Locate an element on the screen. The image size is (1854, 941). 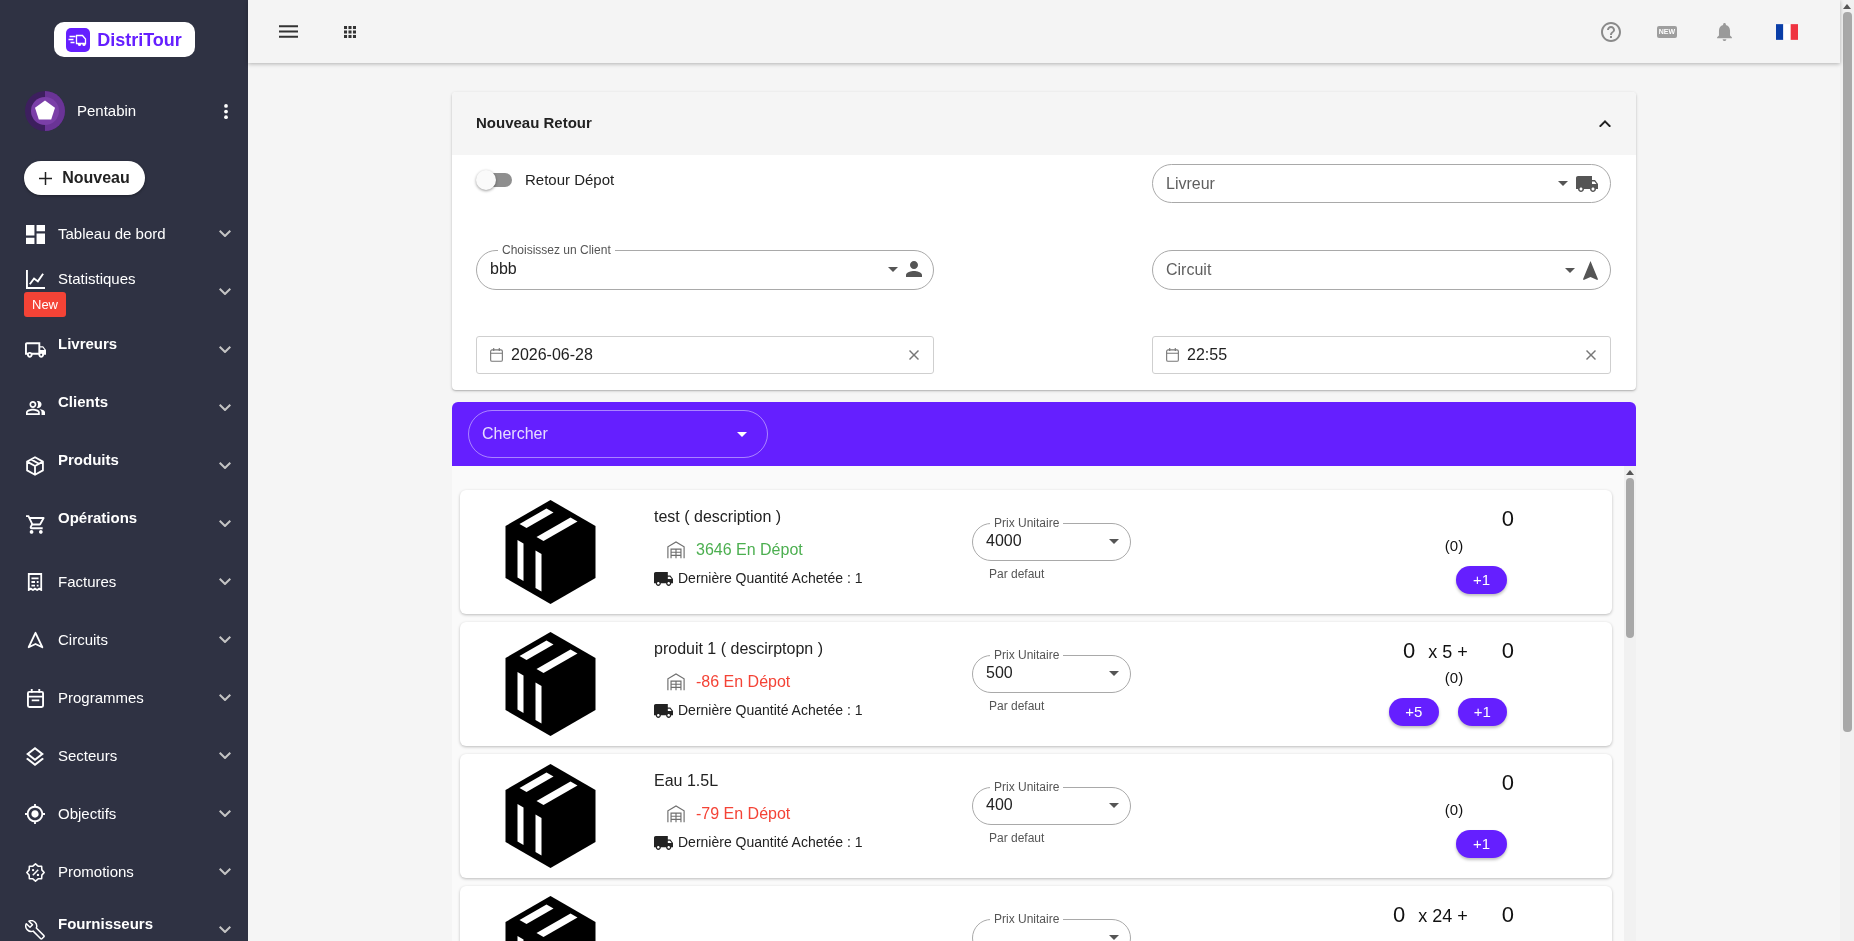
avatar-icon is located at coordinates (45, 111).